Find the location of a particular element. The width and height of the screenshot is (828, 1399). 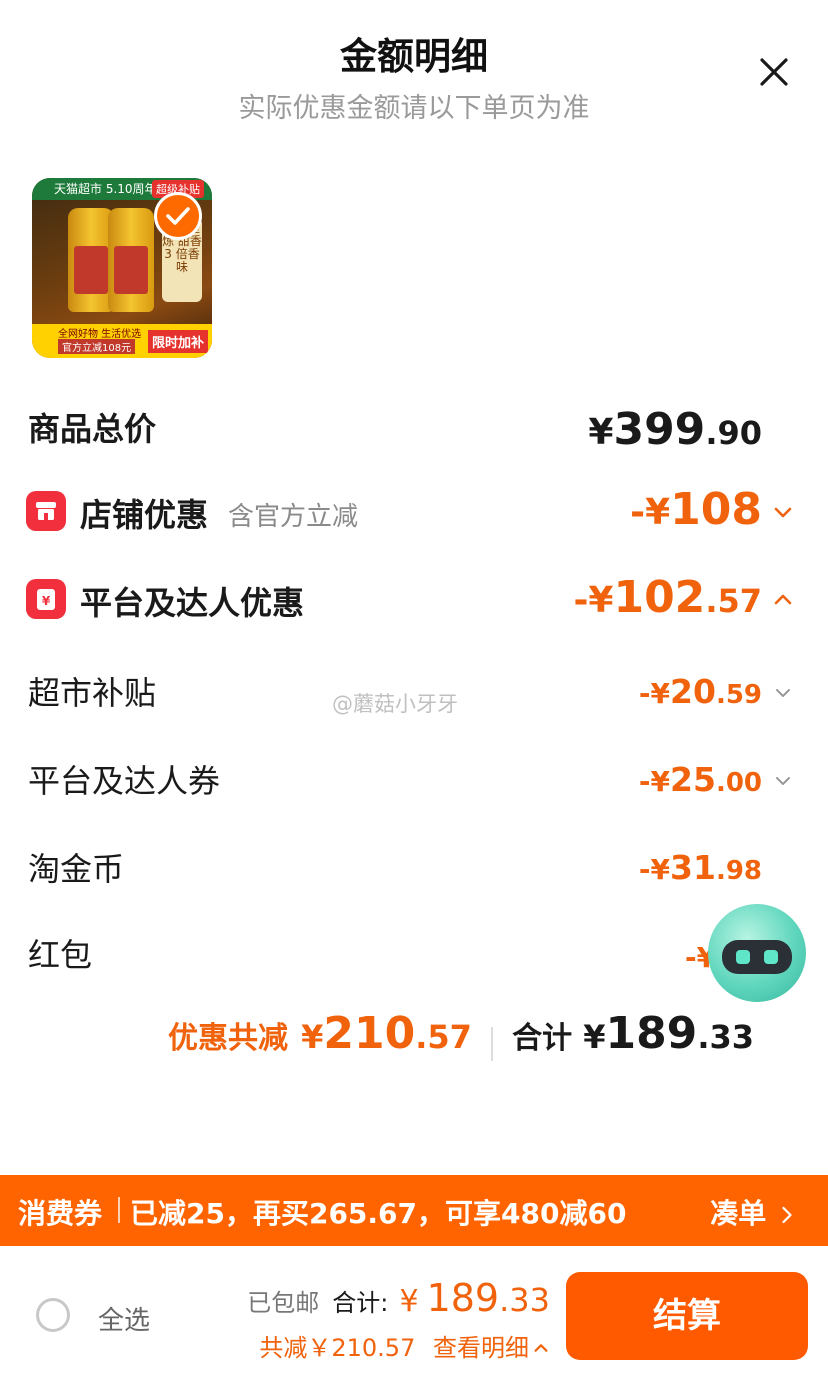

page-title: 金额明细 is located at coordinates (414, 56).